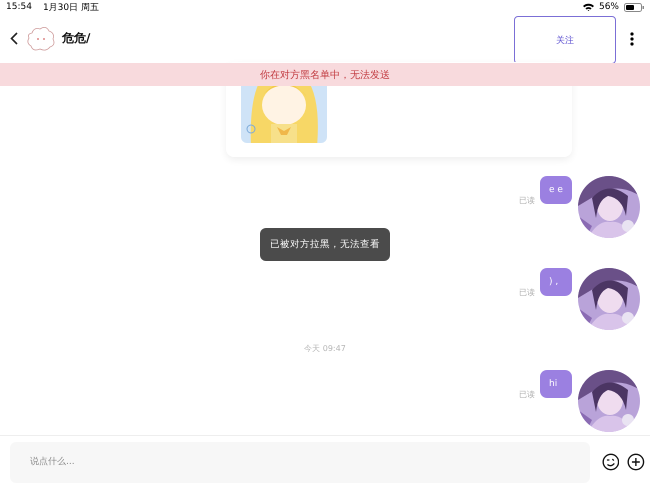  Describe the element at coordinates (325, 348) in the screenshot. I see `message-timestamp: 今天 09:47` at that location.